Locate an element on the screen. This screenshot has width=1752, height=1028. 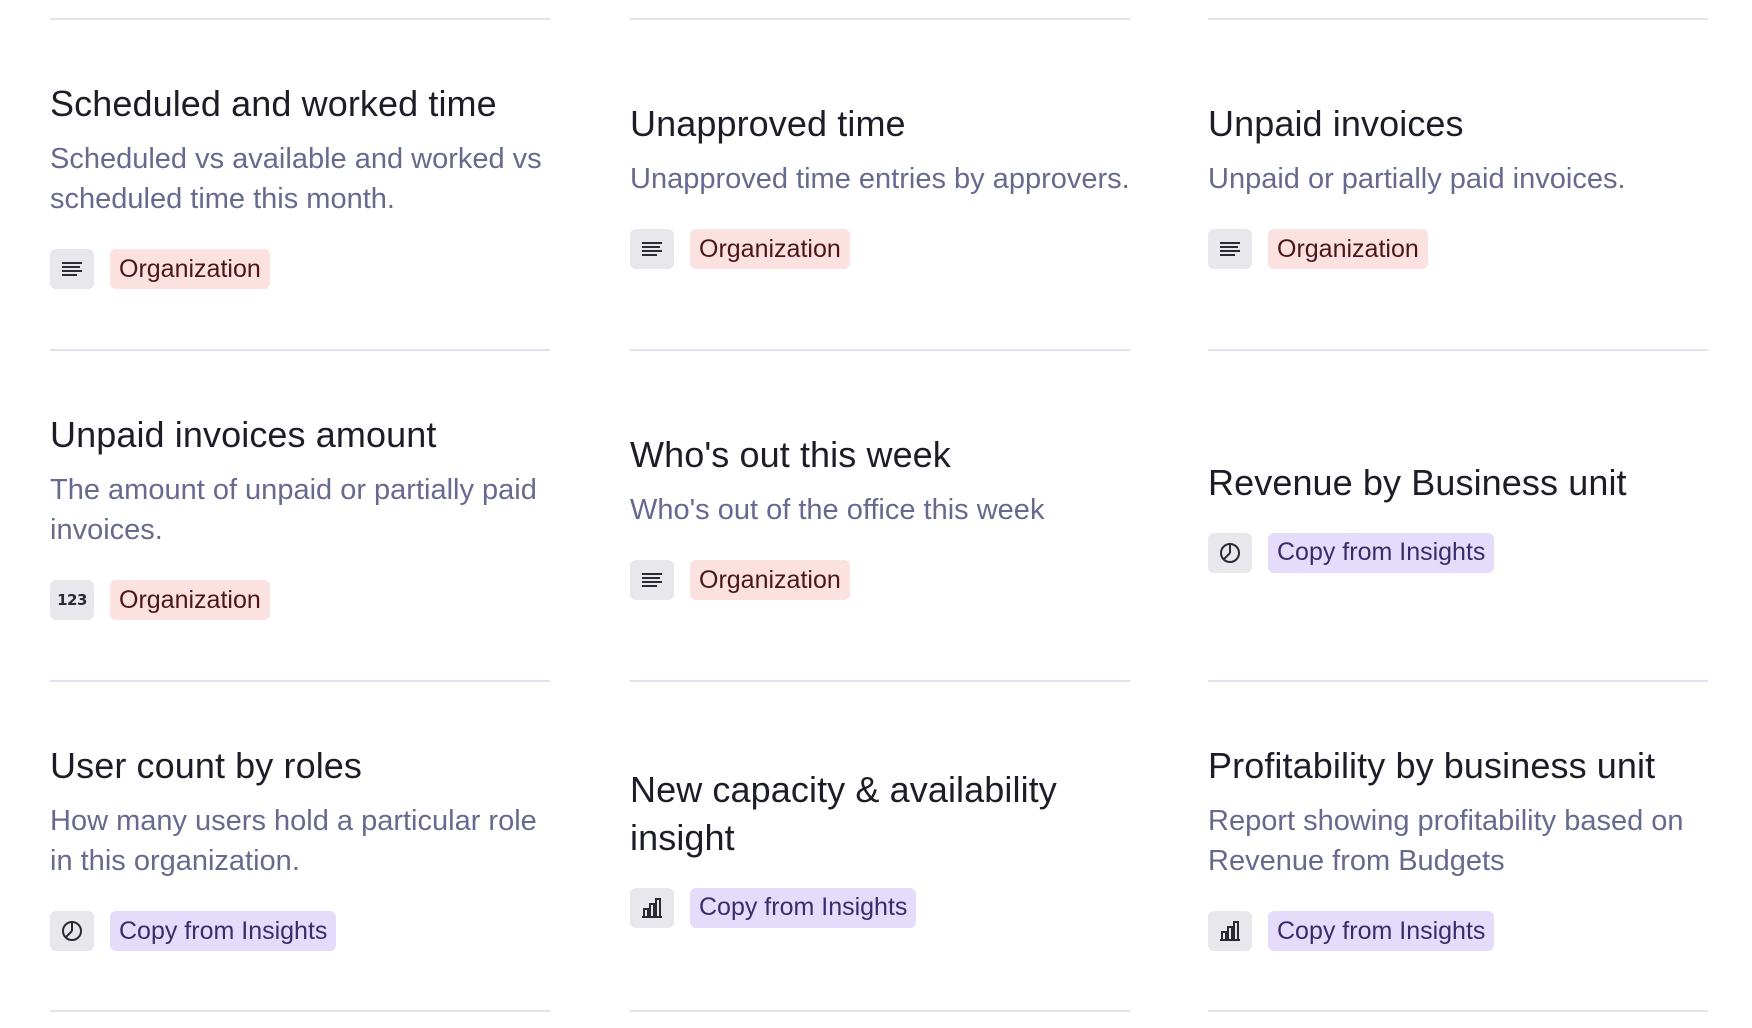
card-description: Unpaid or partially paid invoices. is located at coordinates (1417, 179).